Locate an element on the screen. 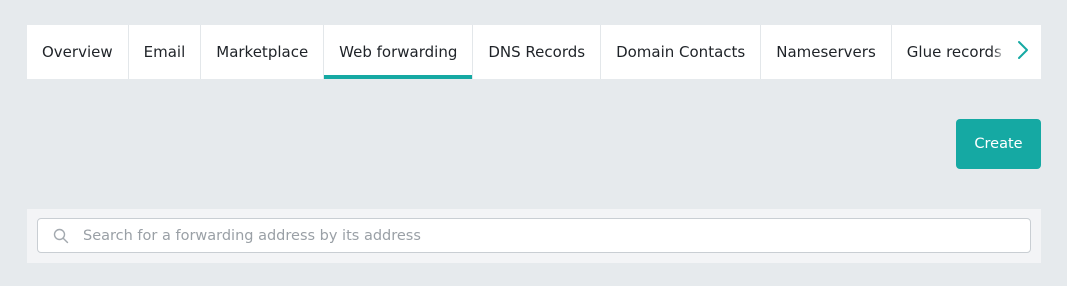 This screenshot has width=1067, height=286. tab-glue-records: Glue records is located at coordinates (948, 52).